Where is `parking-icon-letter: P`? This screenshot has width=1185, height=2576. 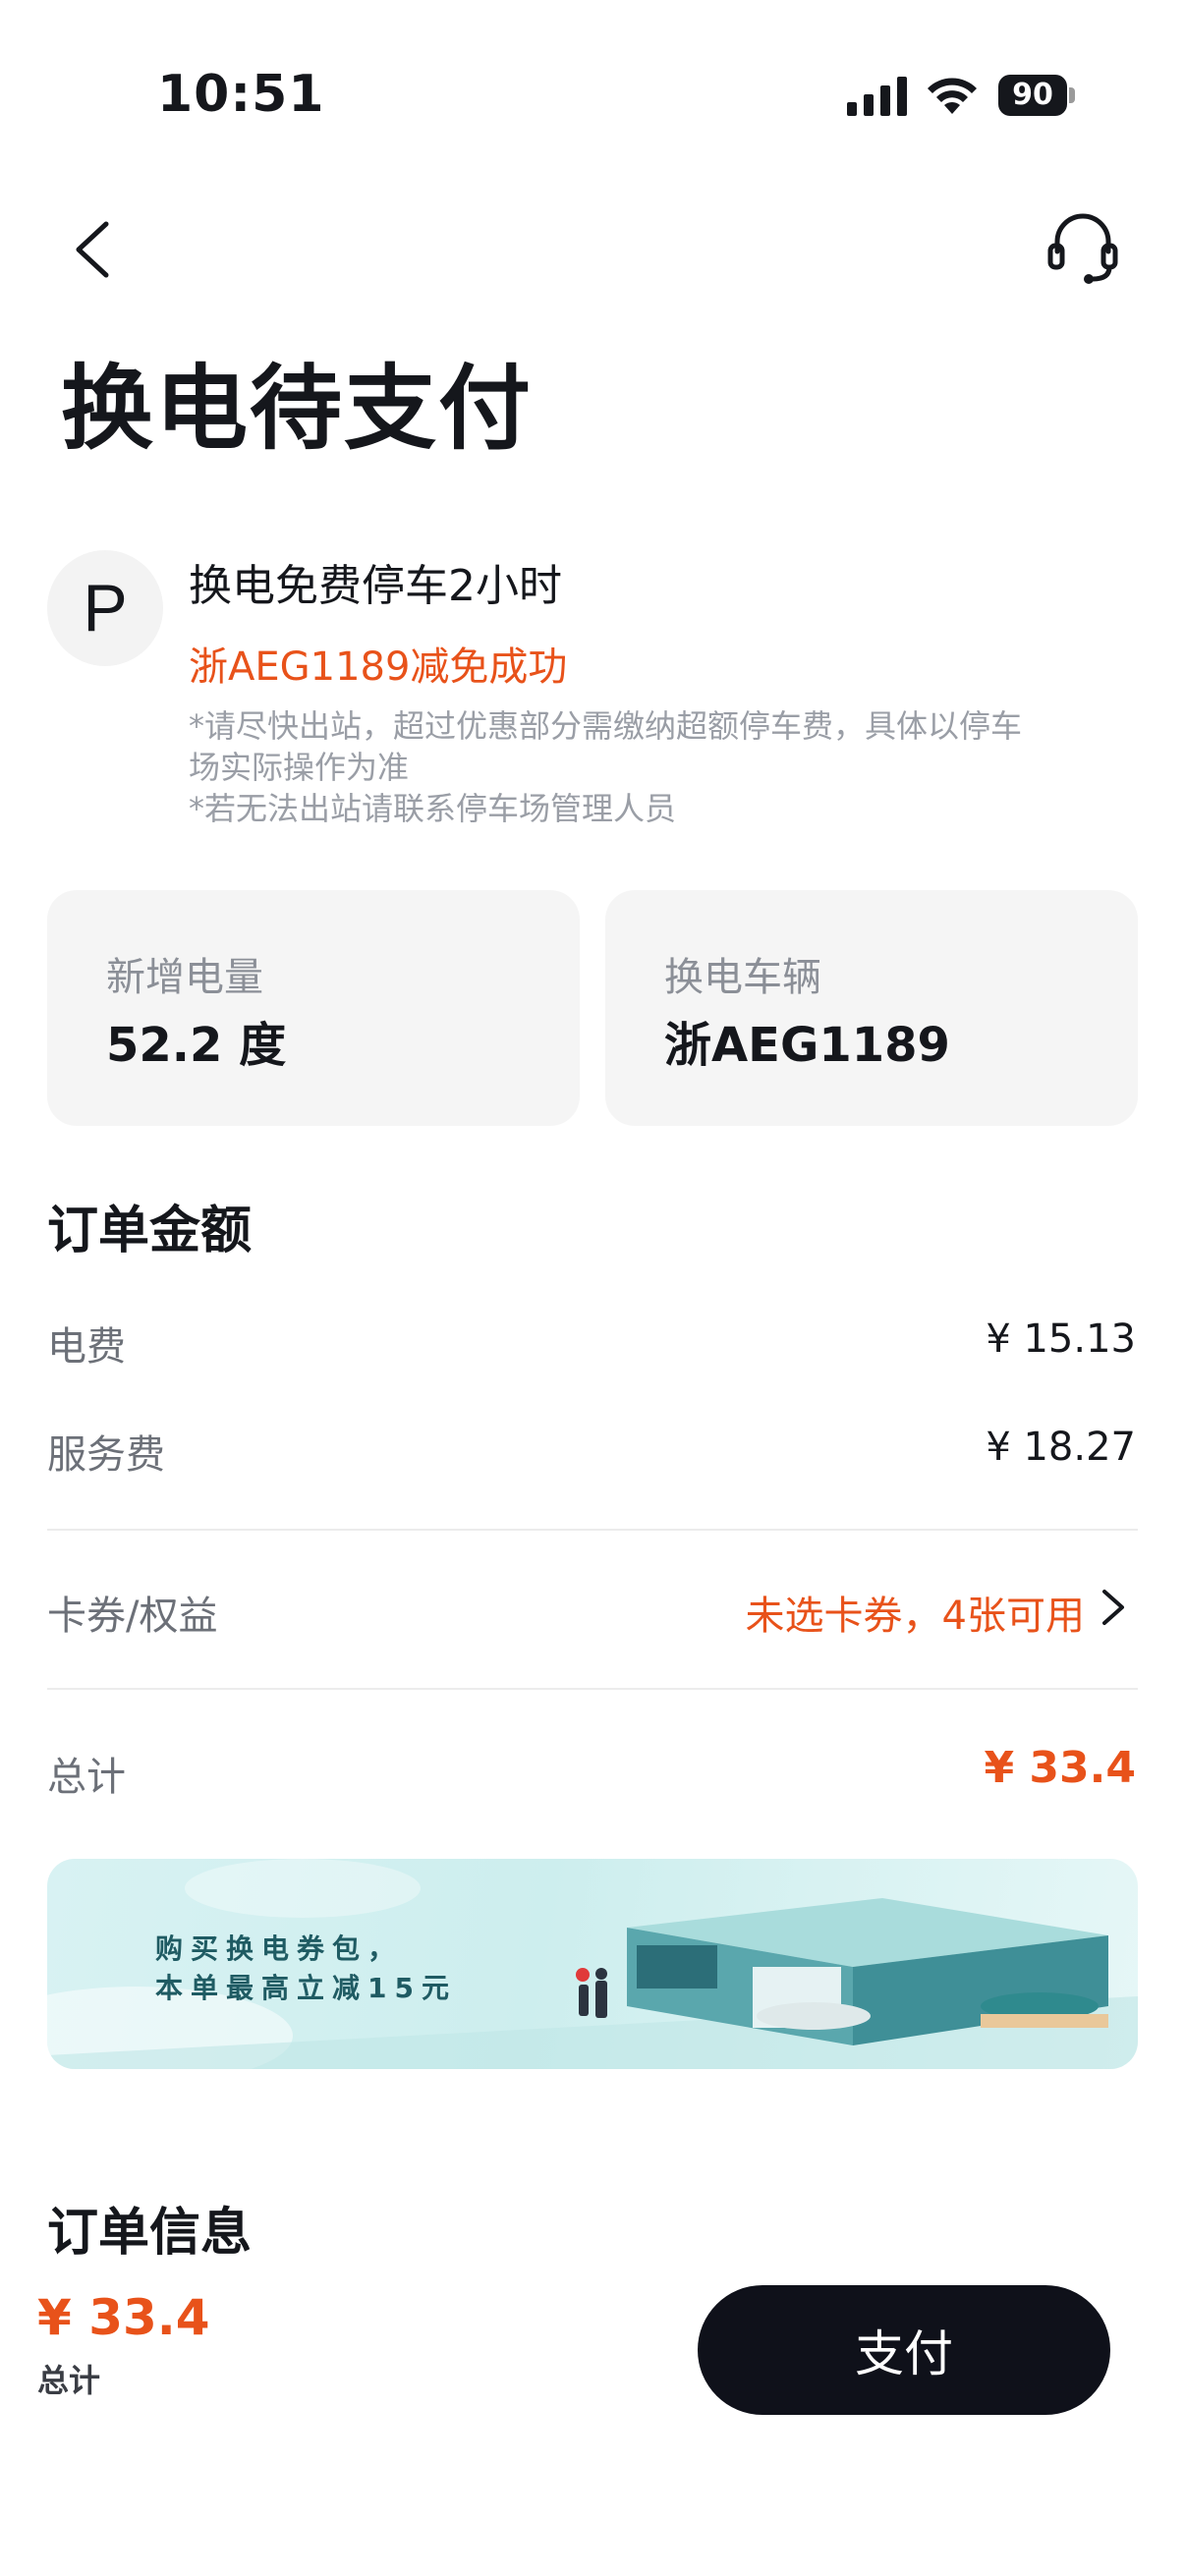
parking-icon-letter: P is located at coordinates (106, 608).